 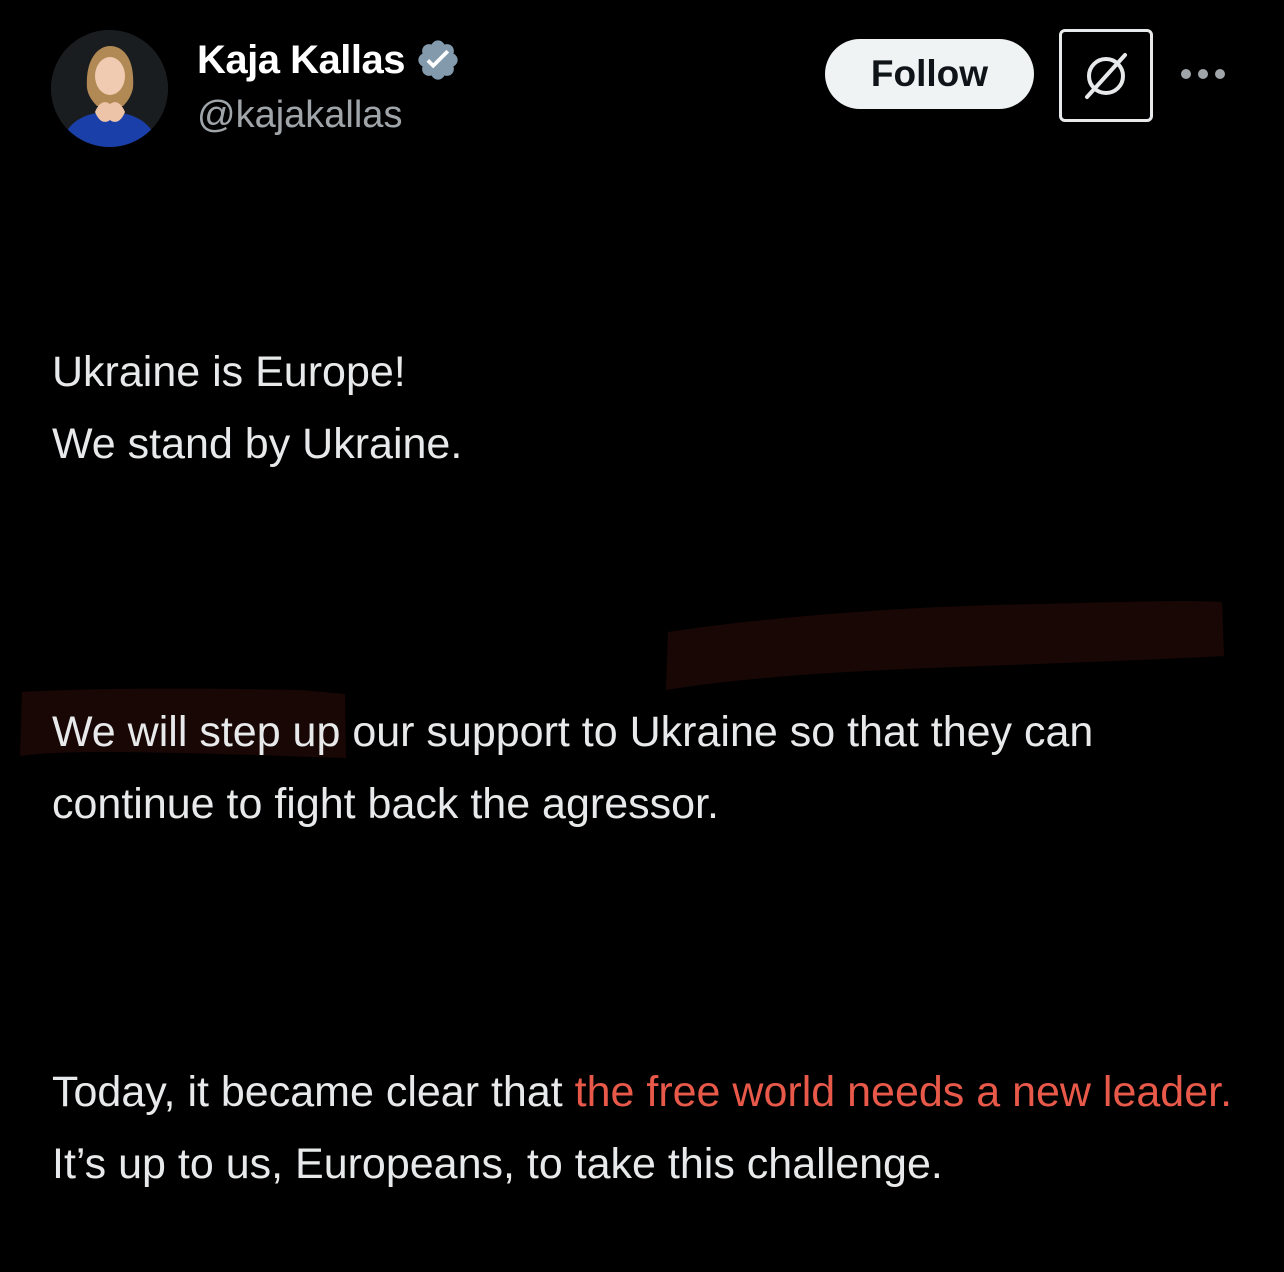 I want to click on avatar, so click(x=109, y=88).